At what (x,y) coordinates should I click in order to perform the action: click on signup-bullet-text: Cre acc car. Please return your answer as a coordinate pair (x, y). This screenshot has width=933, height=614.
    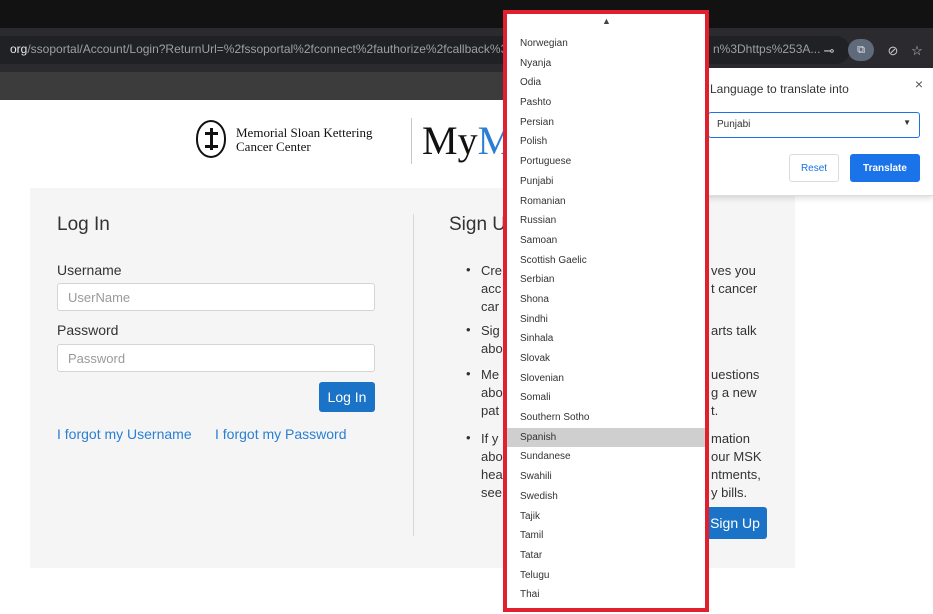
    Looking at the image, I should click on (491, 288).